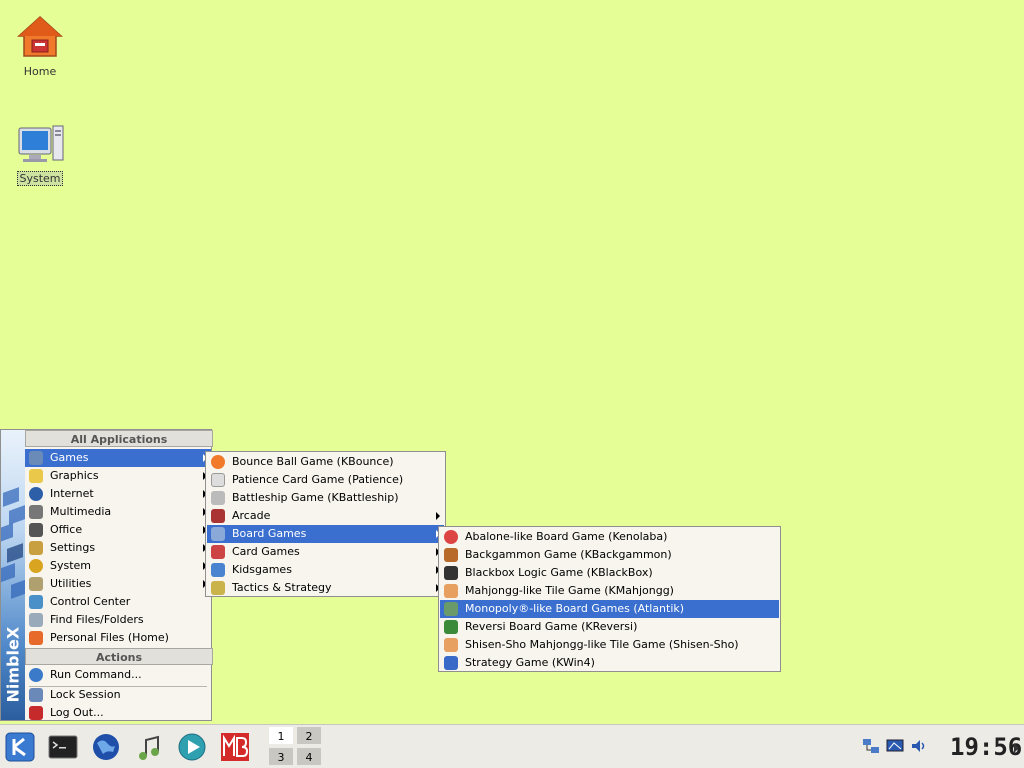 This screenshot has height=768, width=1024. I want to click on menu-item-find-files: Find Files/Folders, so click(118, 620).